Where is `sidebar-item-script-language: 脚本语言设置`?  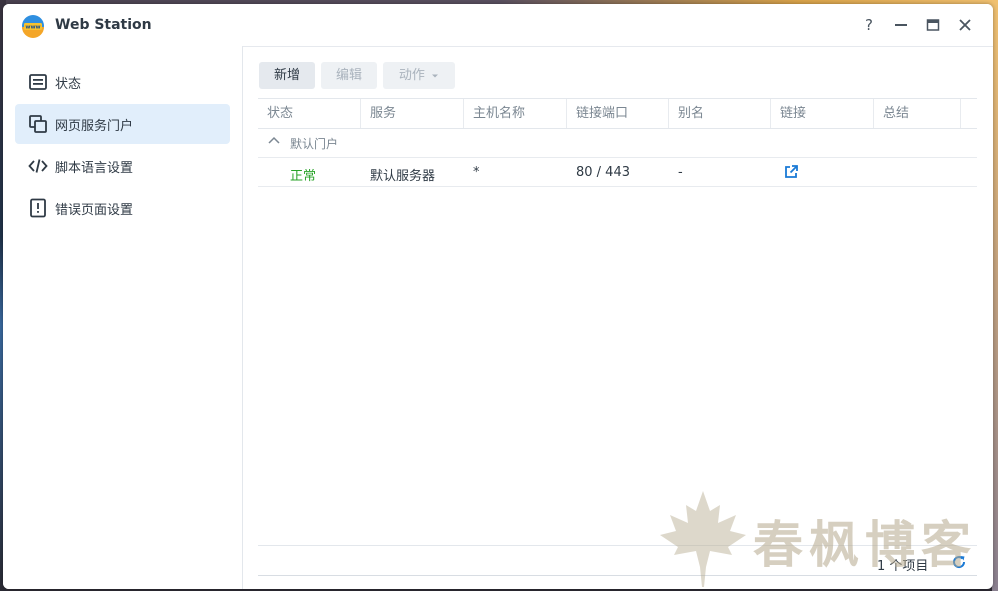
sidebar-item-script-language: 脚本语言设置 is located at coordinates (122, 166).